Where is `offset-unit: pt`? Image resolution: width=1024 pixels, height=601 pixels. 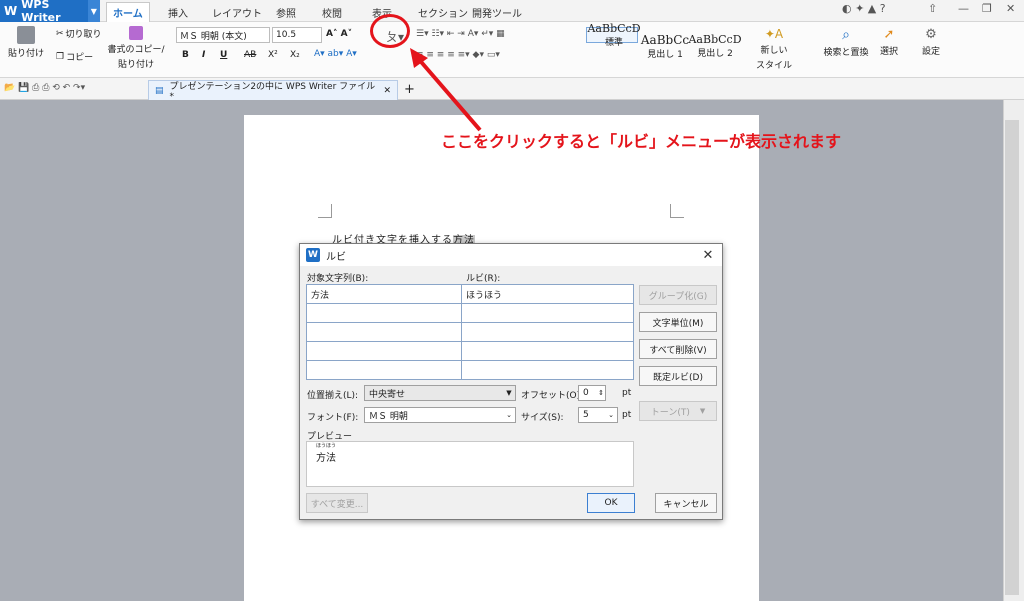
offset-unit: pt is located at coordinates (627, 393).